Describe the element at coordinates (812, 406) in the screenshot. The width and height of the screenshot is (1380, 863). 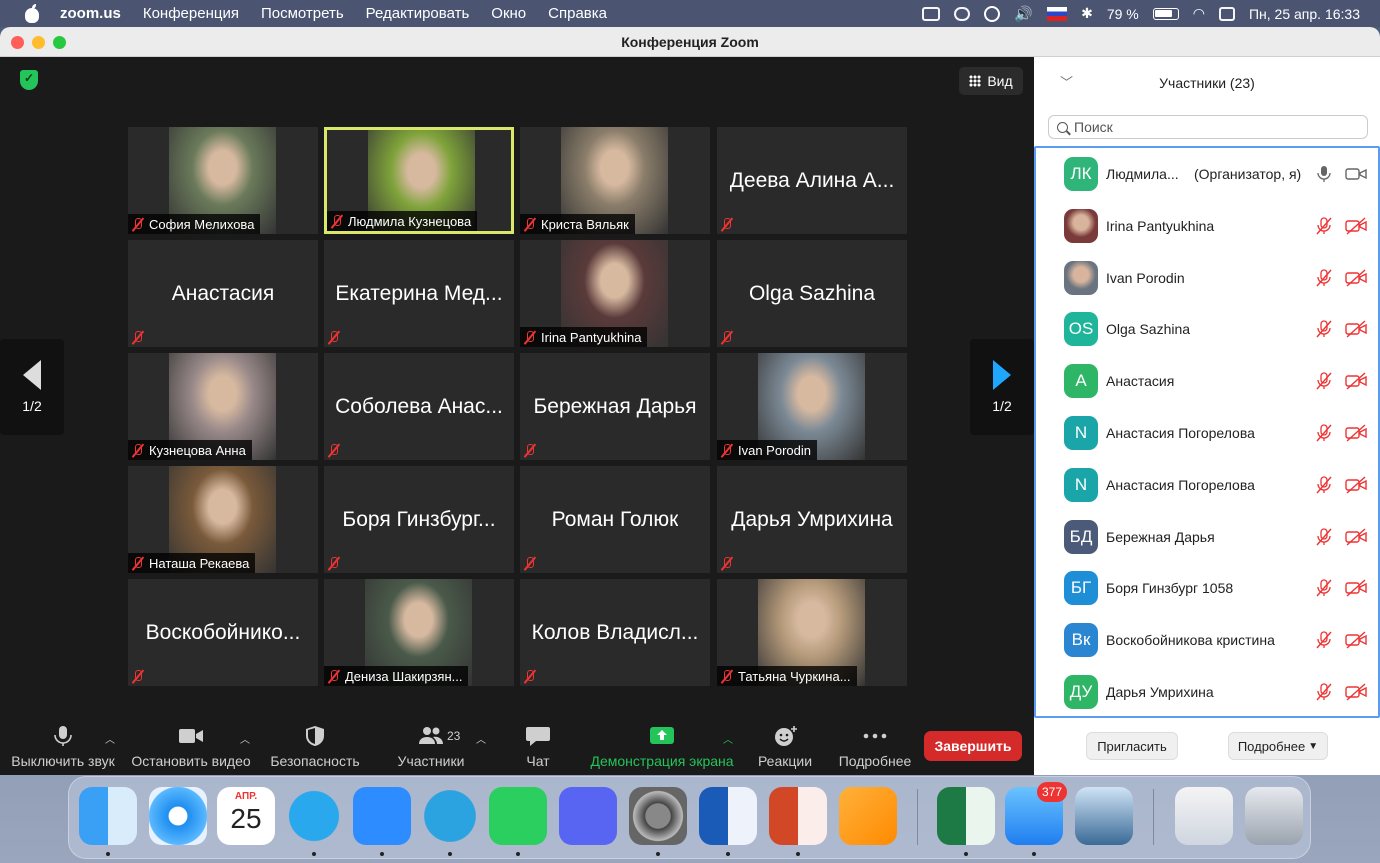
I see `video-tile: Ivan Porodin` at that location.